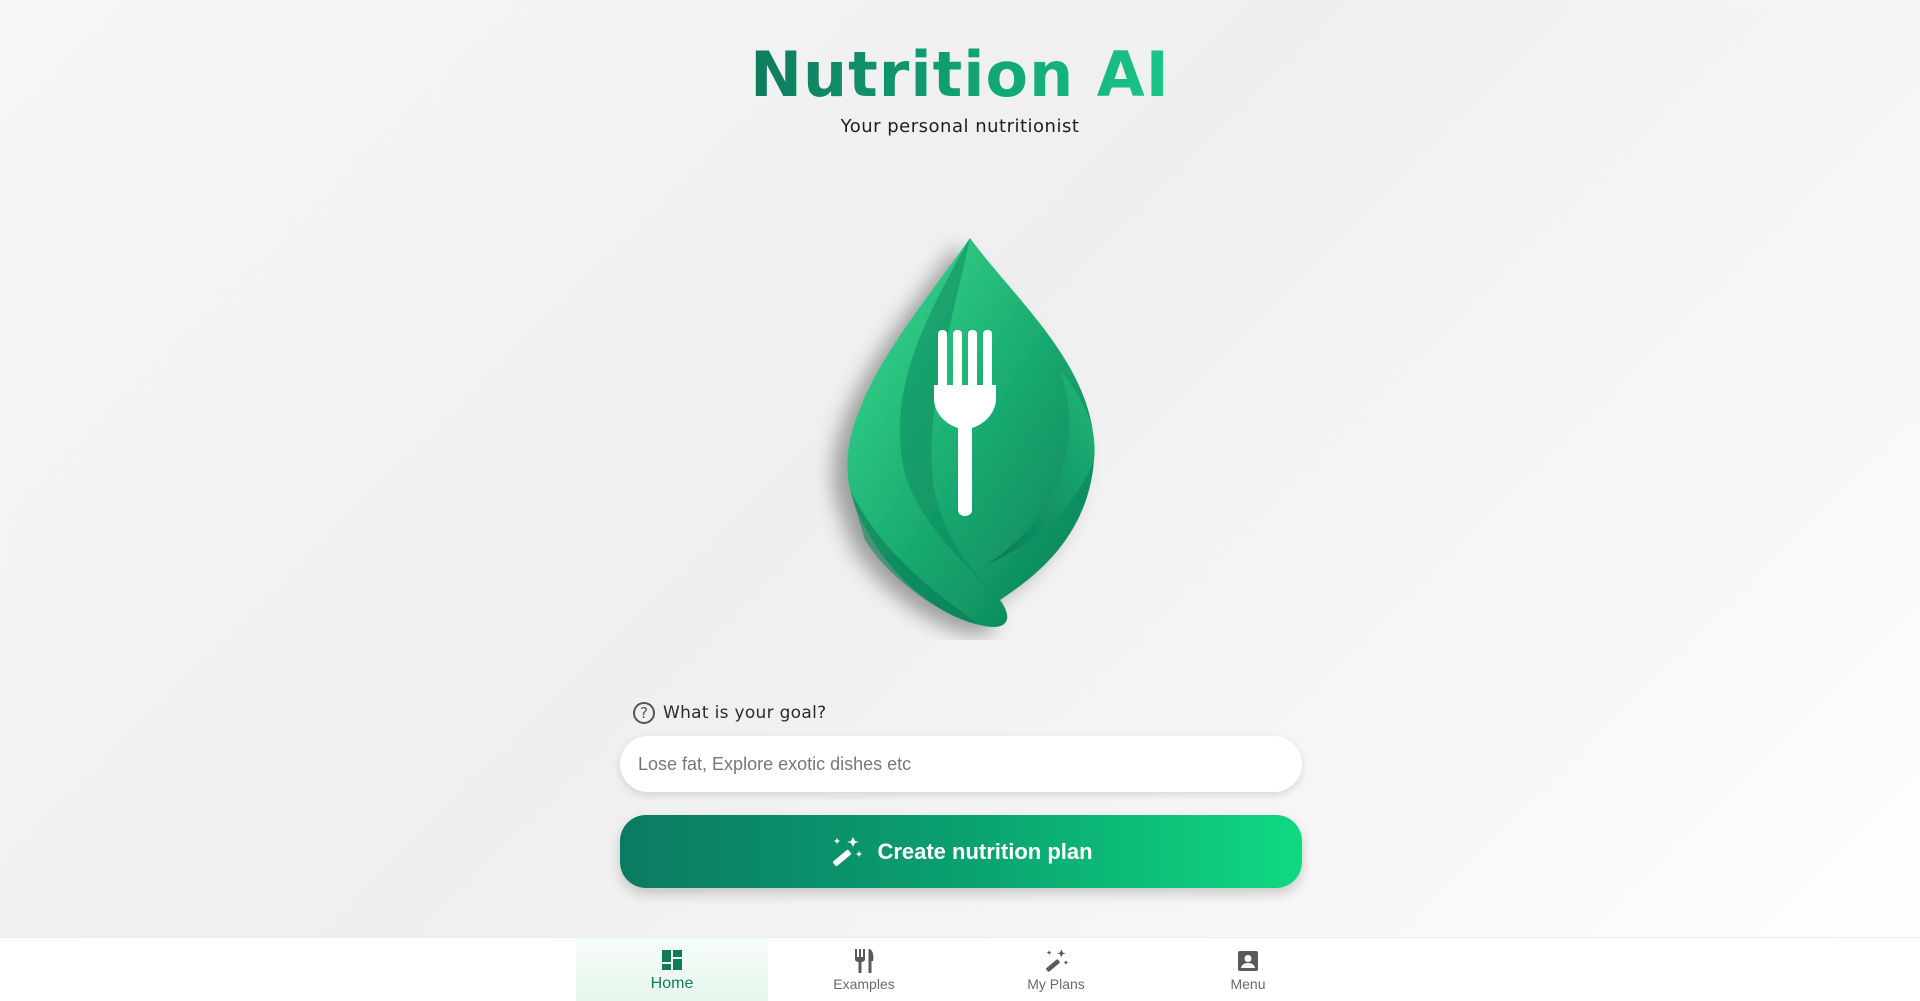 Image resolution: width=1920 pixels, height=1001 pixels. What do you see at coordinates (864, 961) in the screenshot?
I see `fork-knife-icon` at bounding box center [864, 961].